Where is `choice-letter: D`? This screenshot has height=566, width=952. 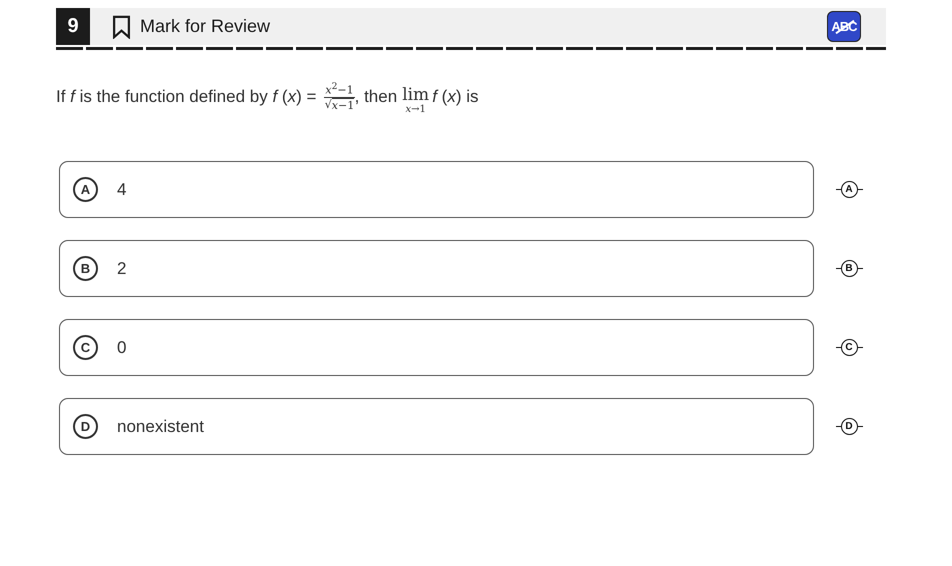
choice-letter: D is located at coordinates (85, 426).